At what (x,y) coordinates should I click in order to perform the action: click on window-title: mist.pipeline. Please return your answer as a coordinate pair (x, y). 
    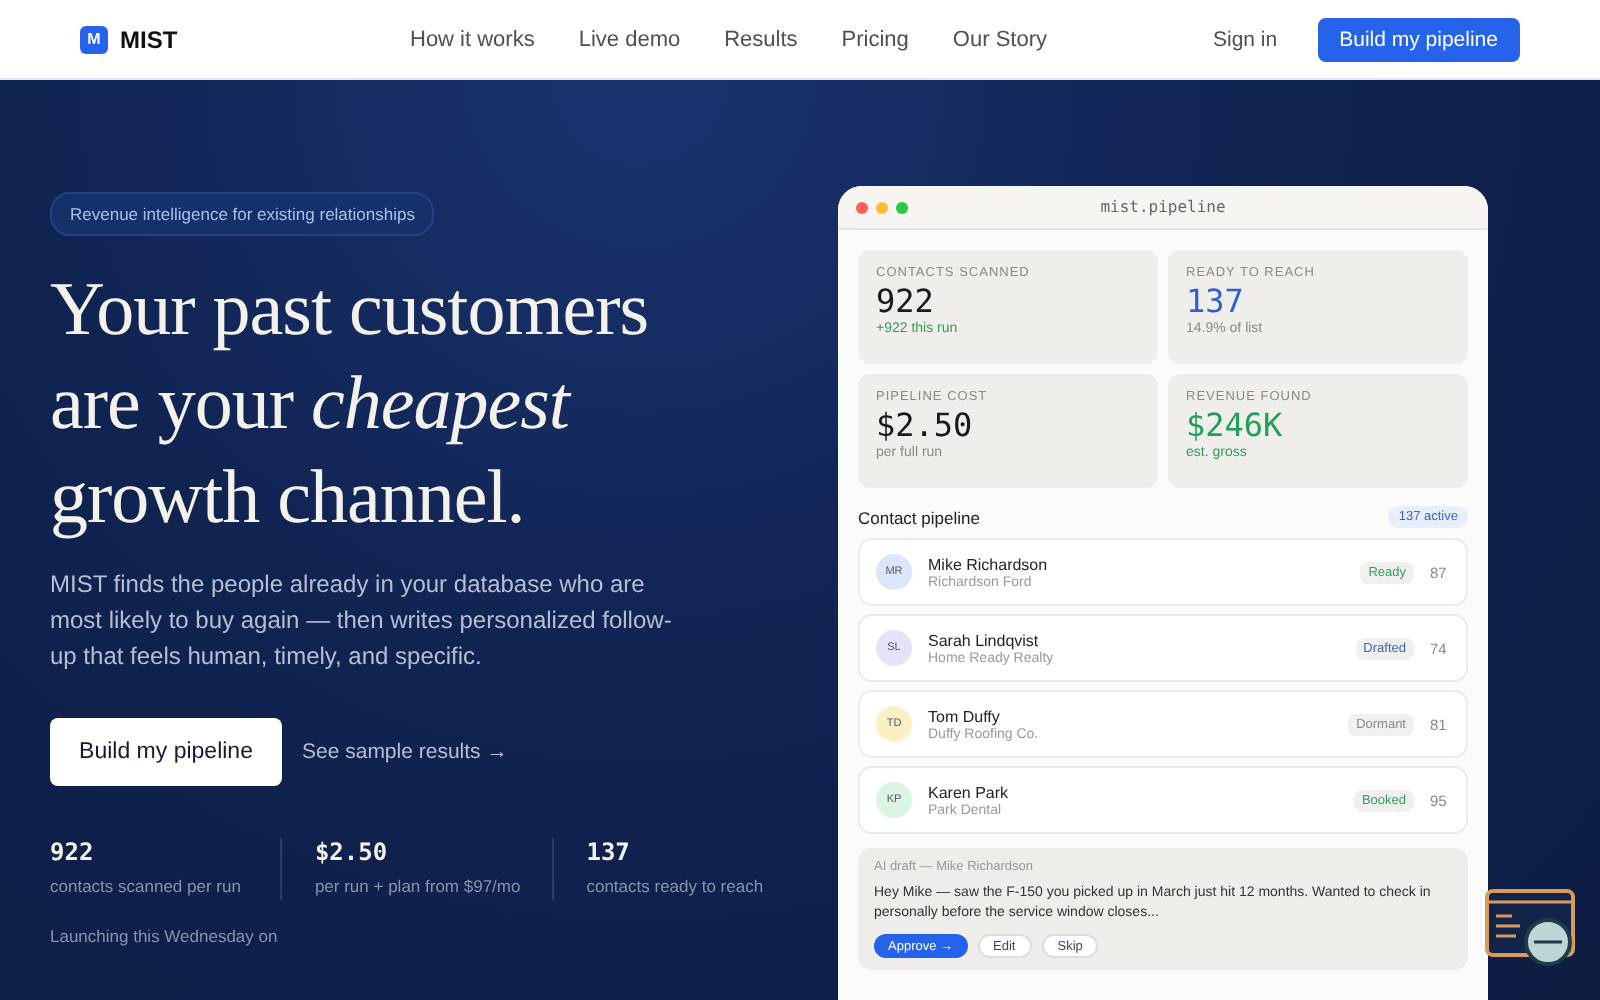
    Looking at the image, I should click on (1163, 207).